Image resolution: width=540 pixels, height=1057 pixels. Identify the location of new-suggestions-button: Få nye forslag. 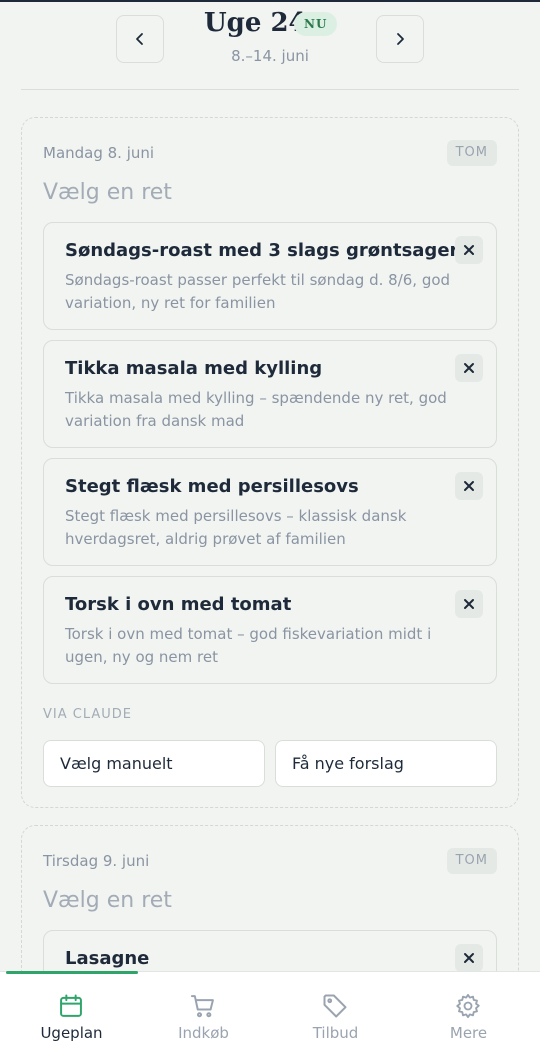
(386, 763).